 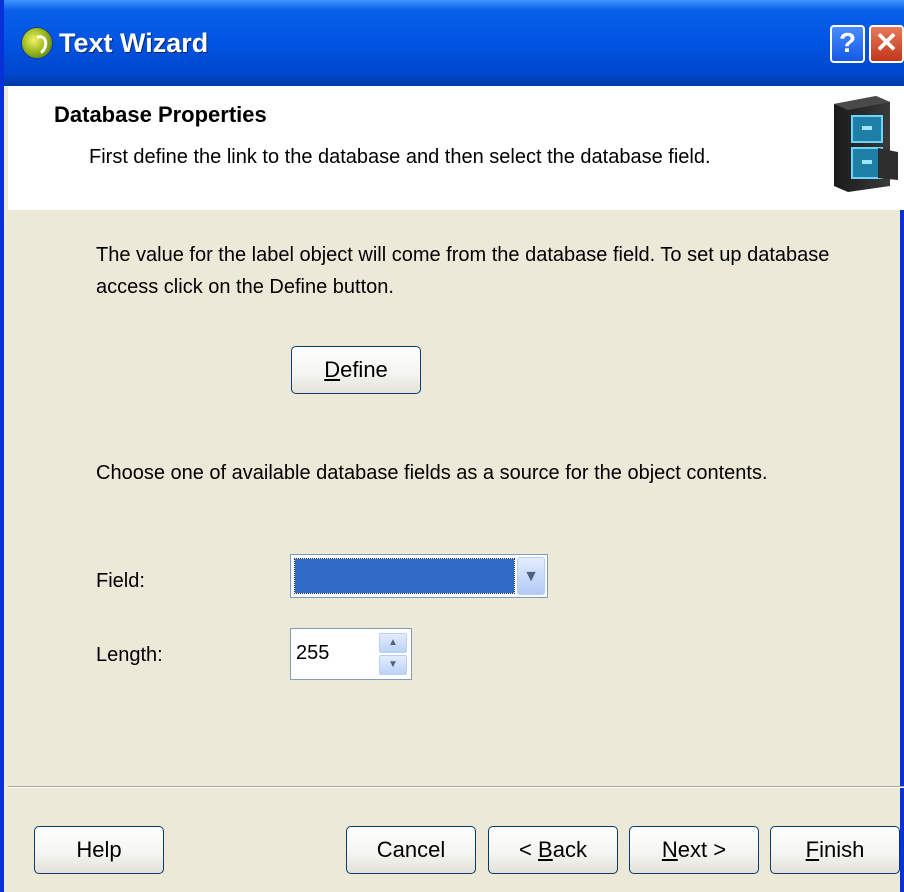 I want to click on field-label: Field:, so click(x=120, y=581).